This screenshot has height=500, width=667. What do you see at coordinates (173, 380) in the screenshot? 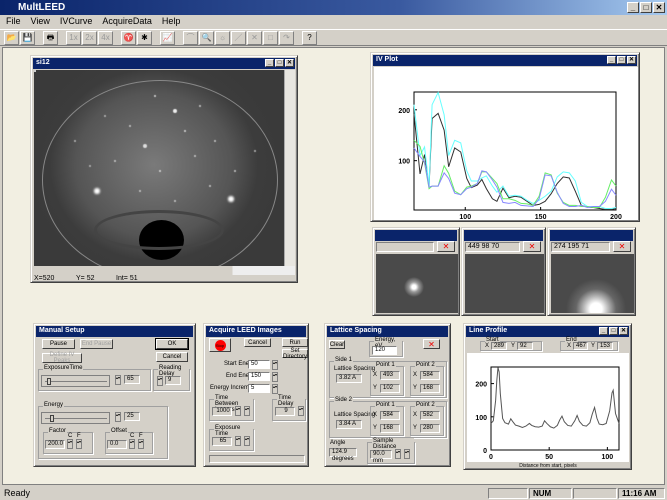
I see `reading-delay-value: 9` at bounding box center [173, 380].